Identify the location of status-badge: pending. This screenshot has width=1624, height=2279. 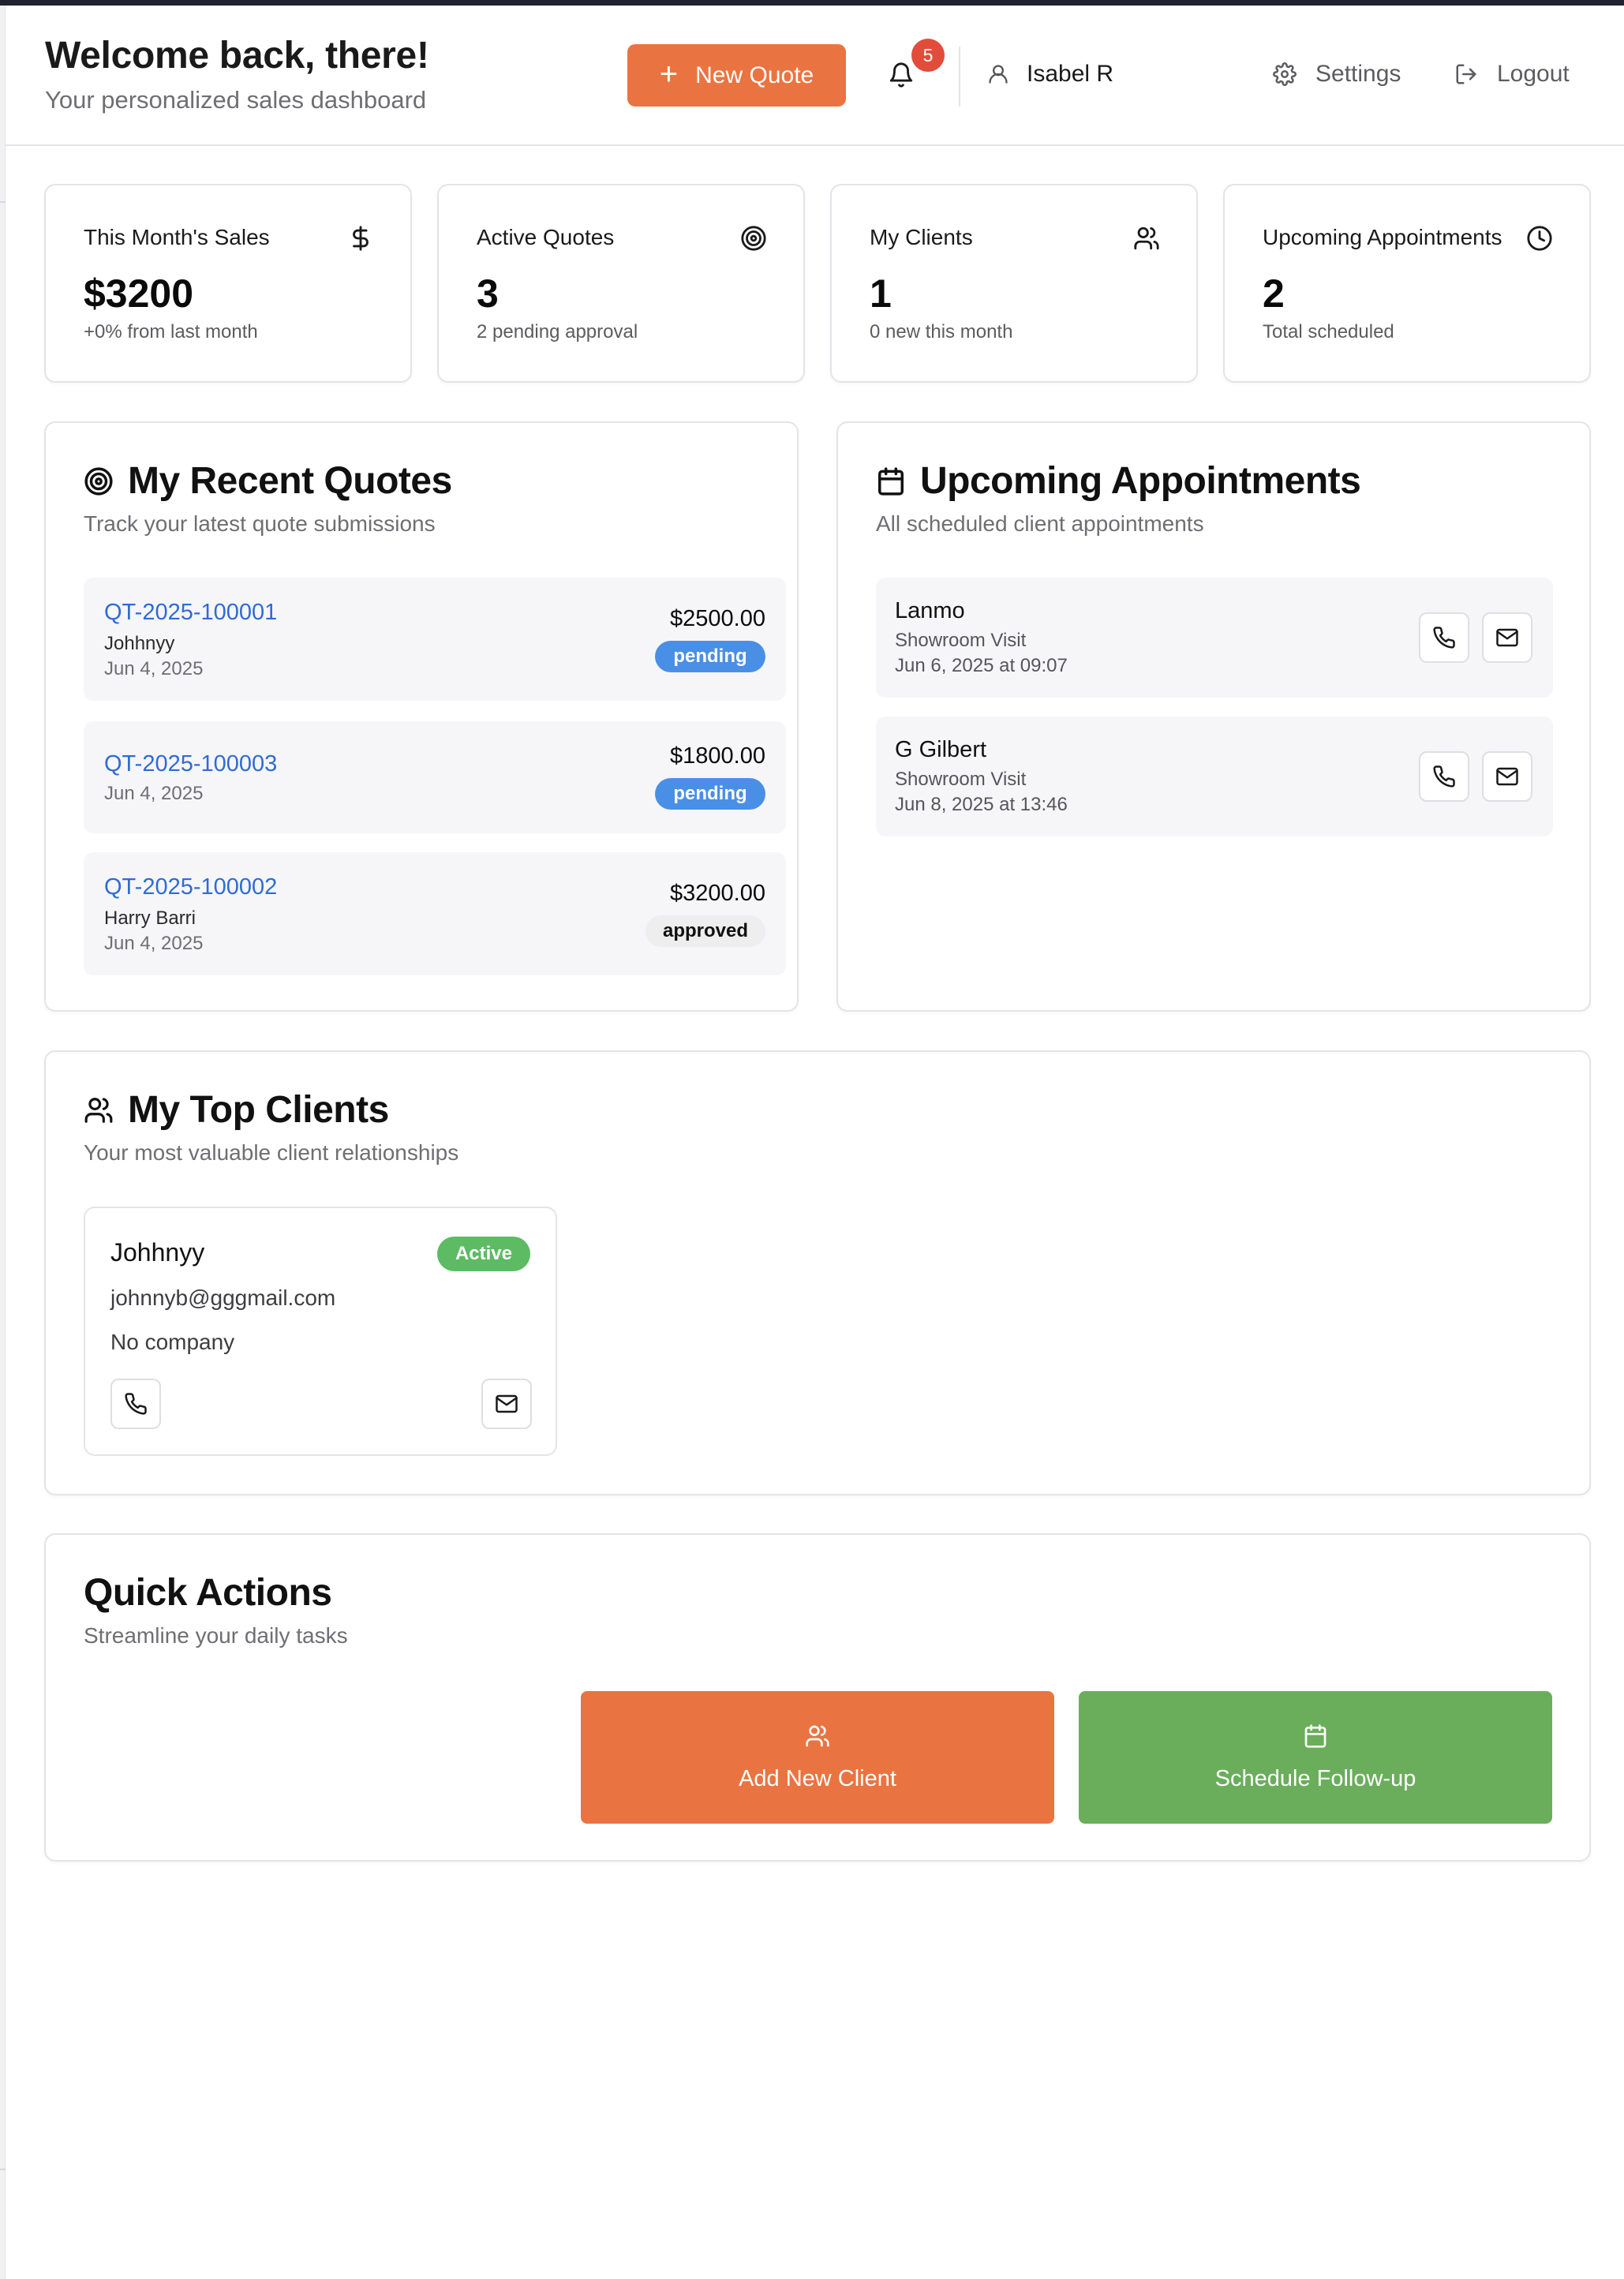
(710, 656).